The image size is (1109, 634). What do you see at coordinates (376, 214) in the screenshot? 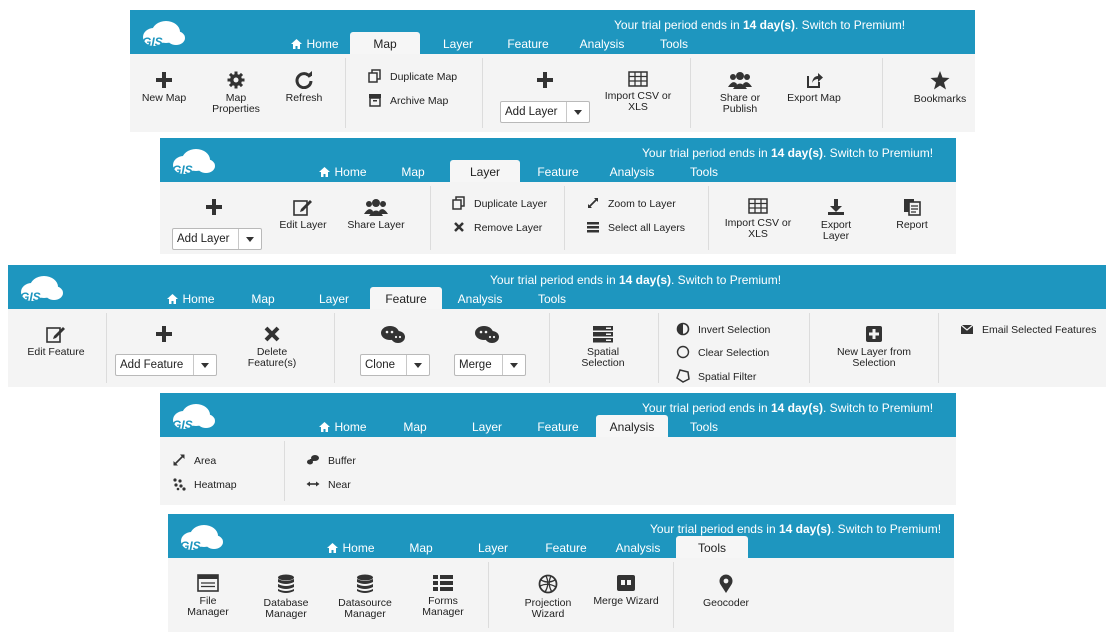
I see `share-layer-button: Share Layer` at bounding box center [376, 214].